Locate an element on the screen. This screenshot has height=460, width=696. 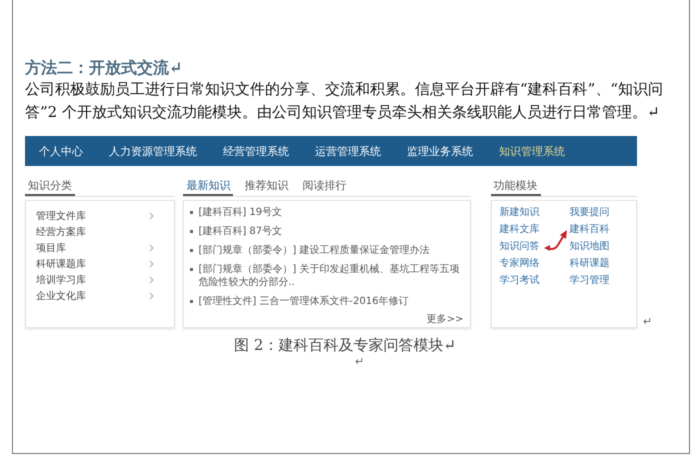
function-link: 新建知识 is located at coordinates (535, 213).